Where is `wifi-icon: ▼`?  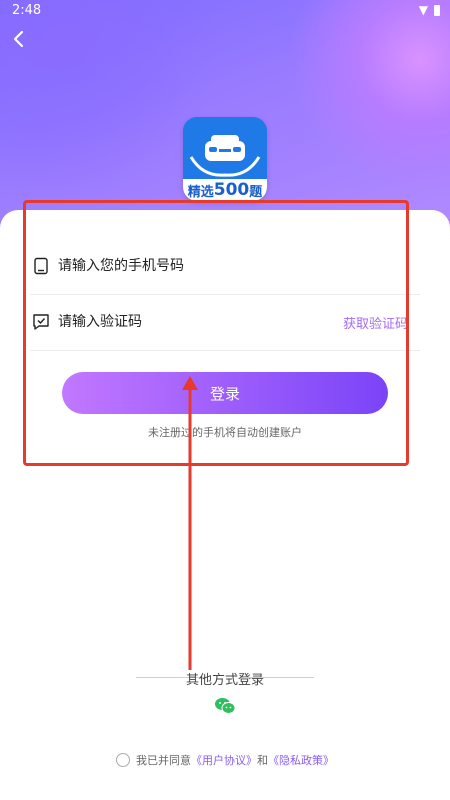 wifi-icon: ▼ is located at coordinates (423, 10).